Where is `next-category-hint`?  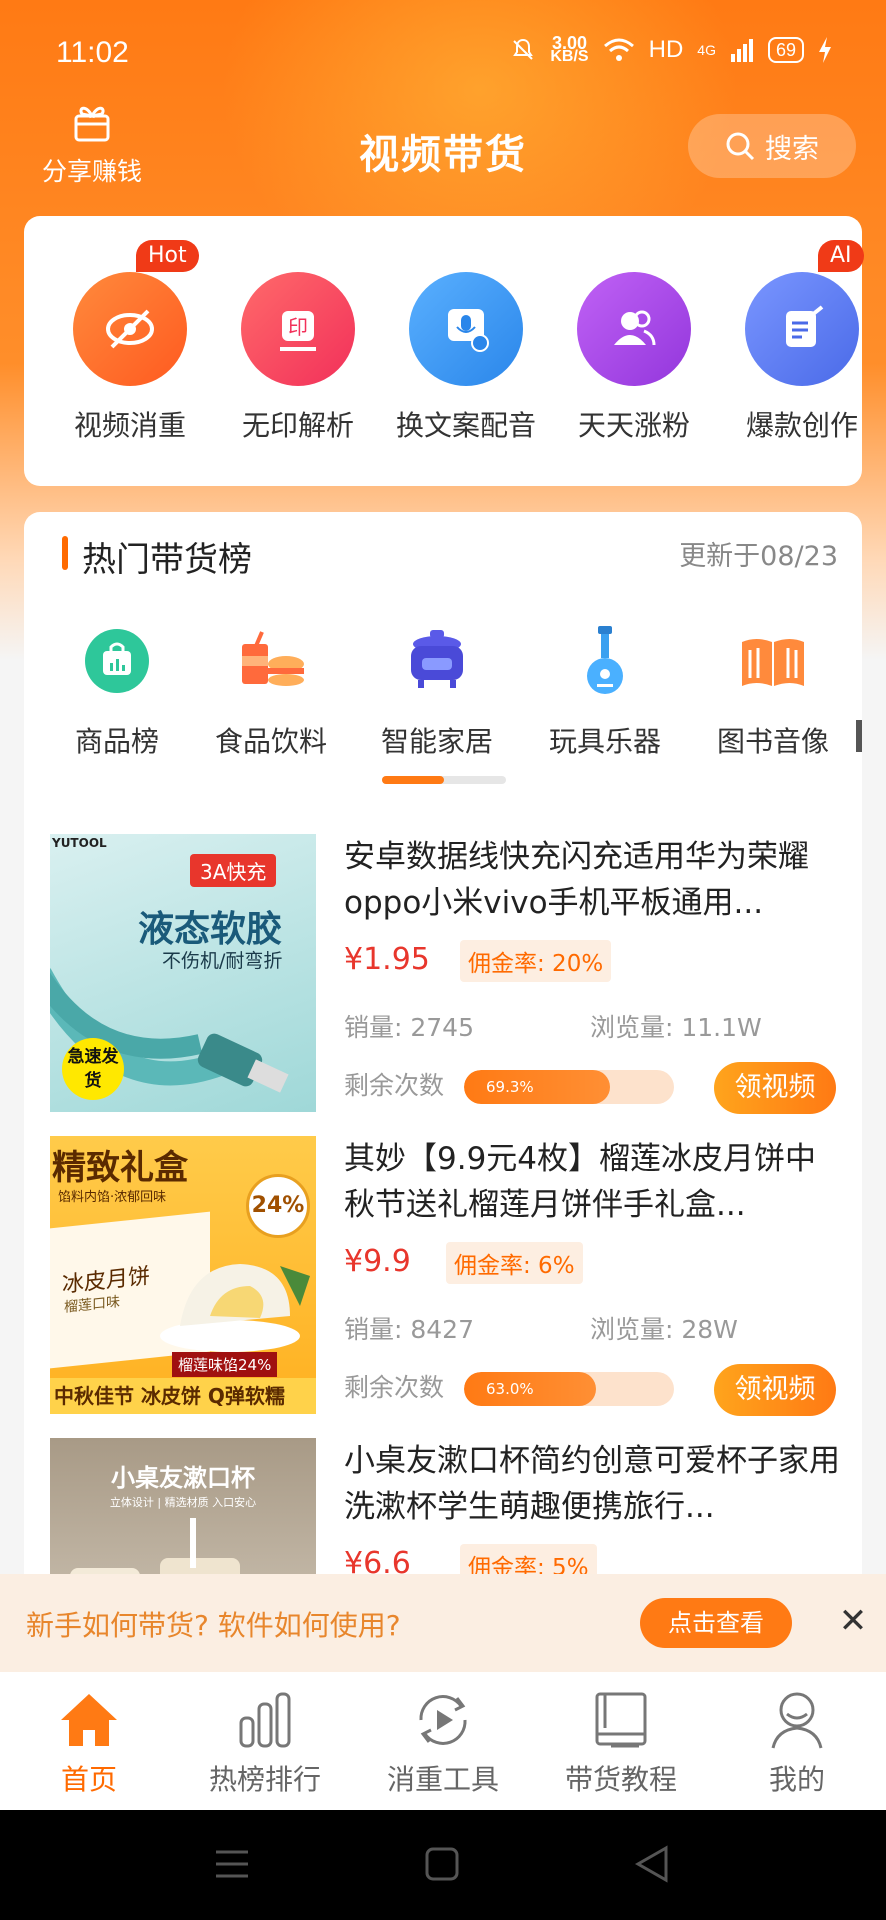
next-category-hint is located at coordinates (859, 736).